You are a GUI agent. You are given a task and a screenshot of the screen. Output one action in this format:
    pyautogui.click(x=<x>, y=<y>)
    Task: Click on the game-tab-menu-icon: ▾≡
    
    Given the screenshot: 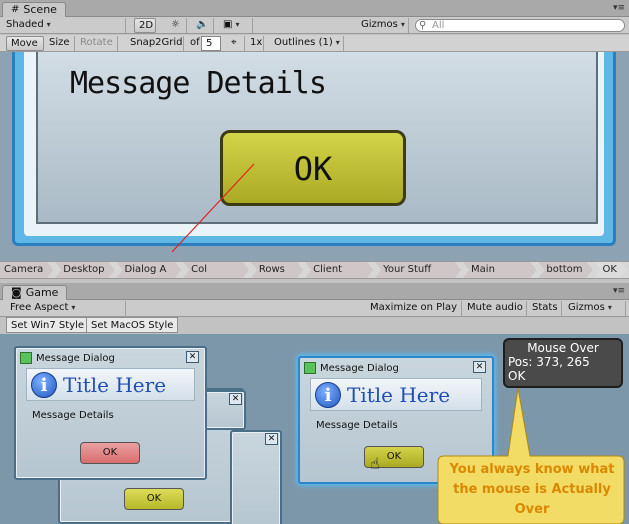 What is the action you would take?
    pyautogui.click(x=619, y=291)
    